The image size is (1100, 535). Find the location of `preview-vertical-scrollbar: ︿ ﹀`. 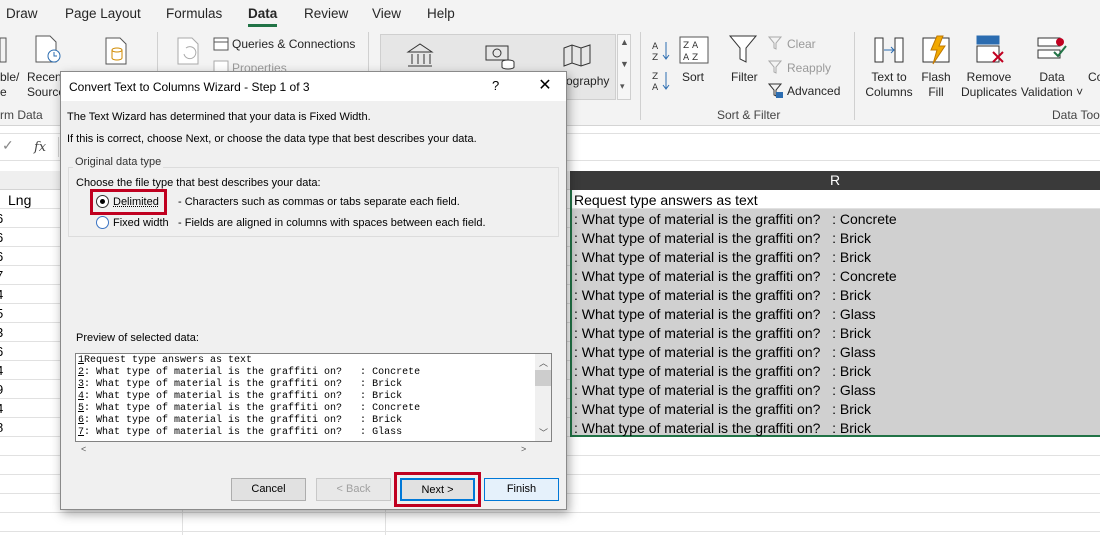

preview-vertical-scrollbar: ︿ ﹀ is located at coordinates (543, 397).